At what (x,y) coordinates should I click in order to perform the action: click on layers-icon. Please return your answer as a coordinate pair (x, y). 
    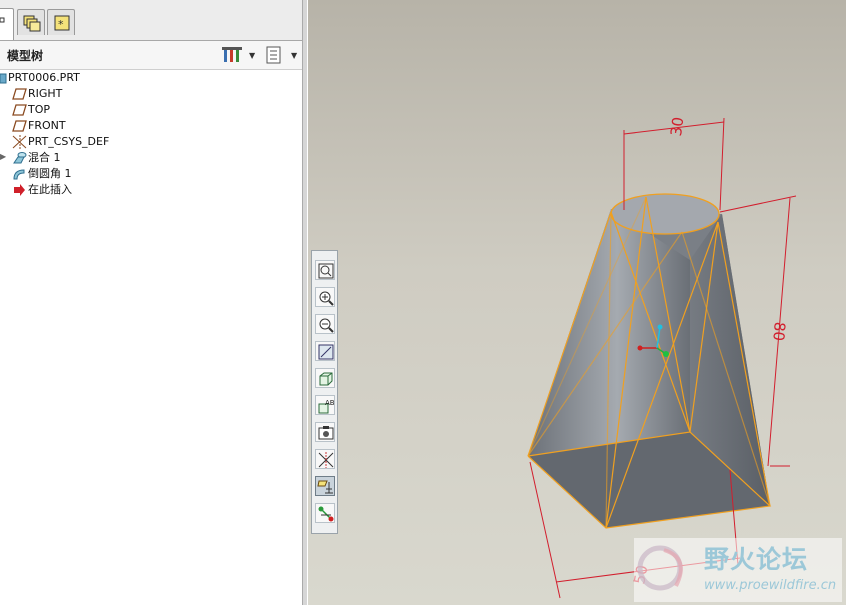
    Looking at the image, I should click on (326, 433).